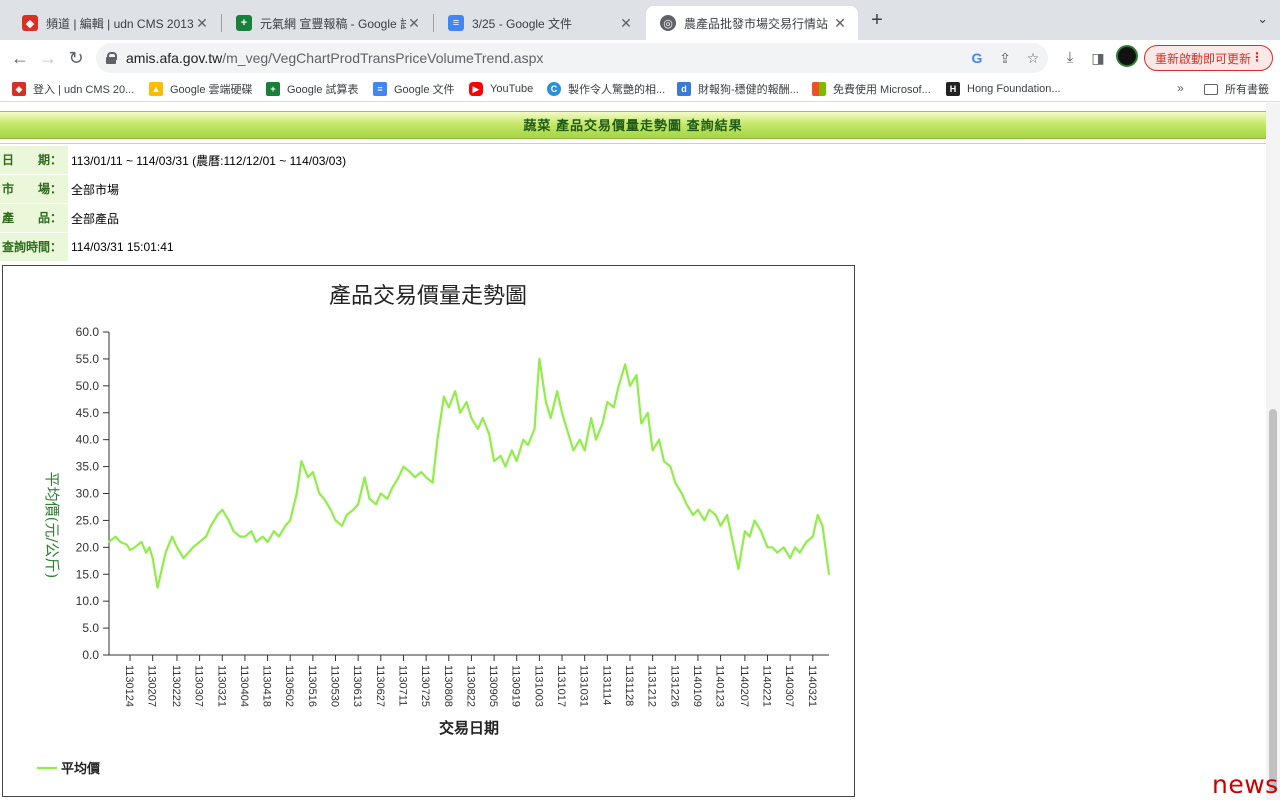 The image size is (1280, 801). I want to click on bookmark-google-sheets: + Google 試算表, so click(312, 89).